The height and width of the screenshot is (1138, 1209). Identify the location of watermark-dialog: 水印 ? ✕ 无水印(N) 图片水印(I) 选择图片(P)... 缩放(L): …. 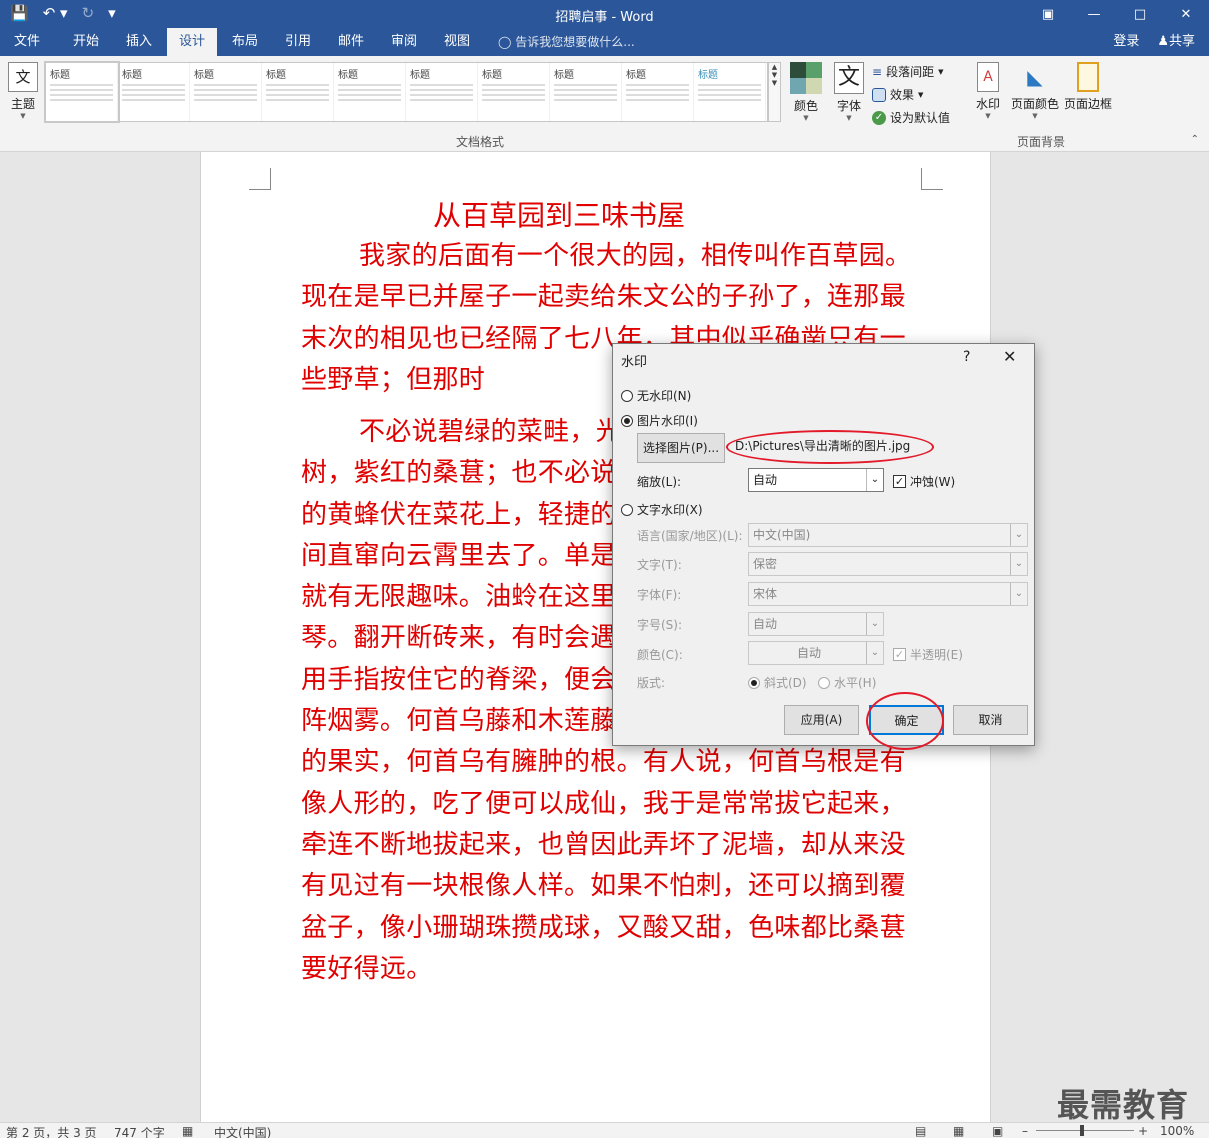
(823, 544).